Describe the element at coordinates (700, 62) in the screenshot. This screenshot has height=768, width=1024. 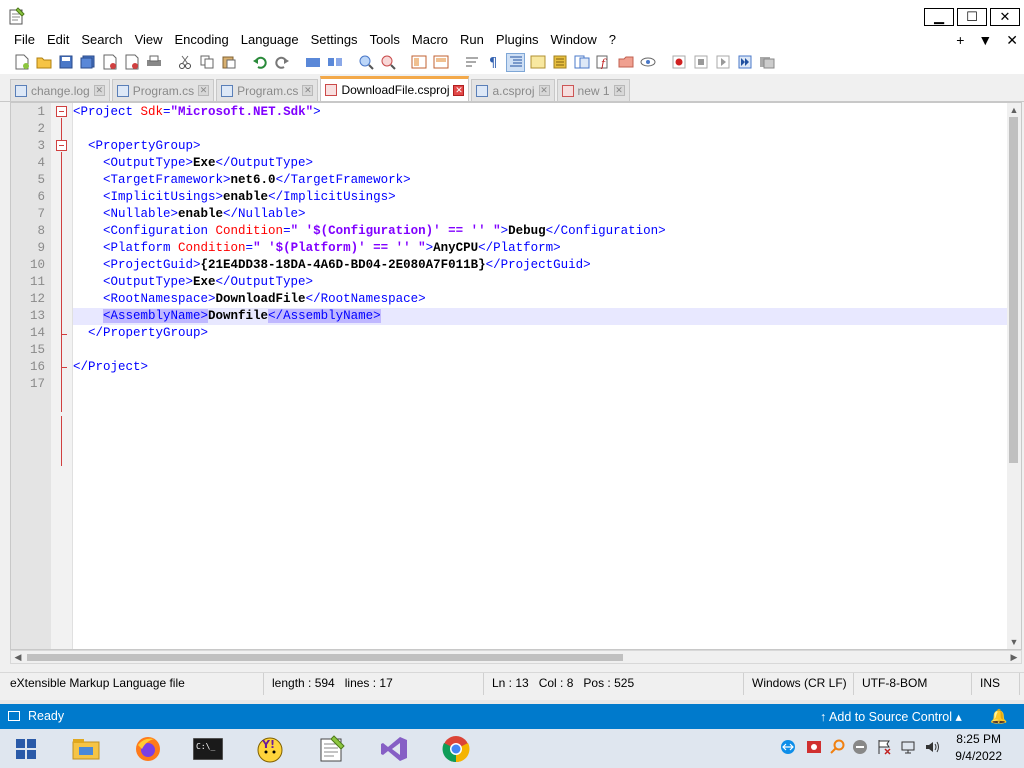
I see `stop-record-icon` at that location.